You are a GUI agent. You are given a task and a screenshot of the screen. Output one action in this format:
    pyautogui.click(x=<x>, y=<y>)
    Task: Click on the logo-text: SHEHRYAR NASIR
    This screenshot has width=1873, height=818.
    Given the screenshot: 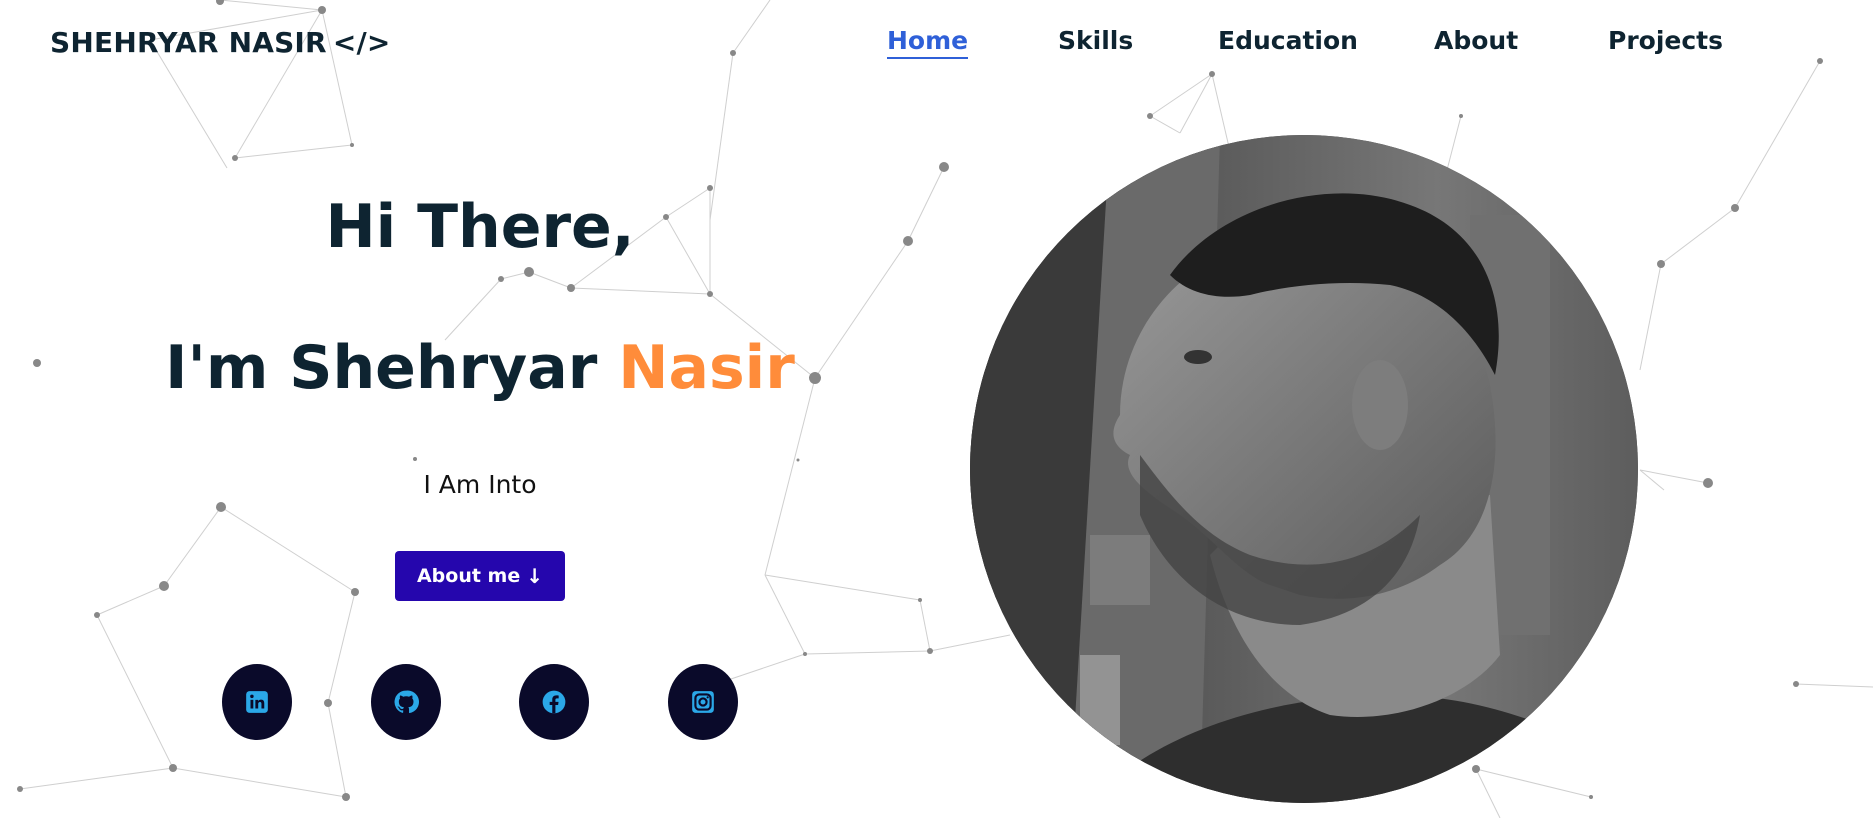 What is the action you would take?
    pyautogui.click(x=188, y=42)
    